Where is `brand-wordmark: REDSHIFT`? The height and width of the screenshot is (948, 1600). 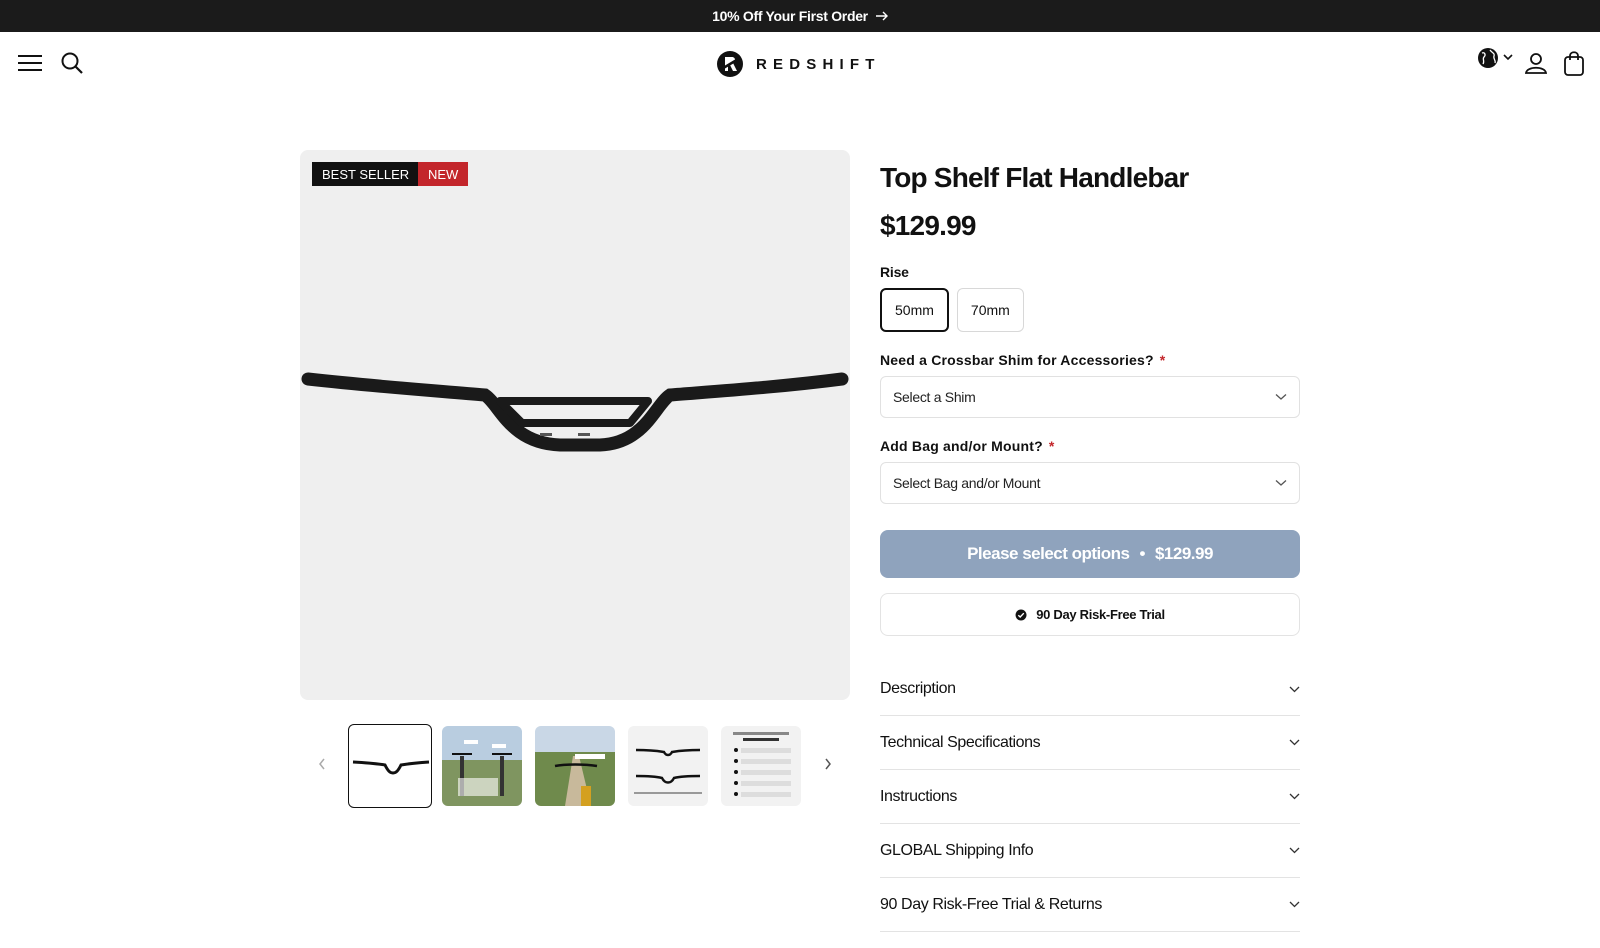 brand-wordmark: REDSHIFT is located at coordinates (818, 64).